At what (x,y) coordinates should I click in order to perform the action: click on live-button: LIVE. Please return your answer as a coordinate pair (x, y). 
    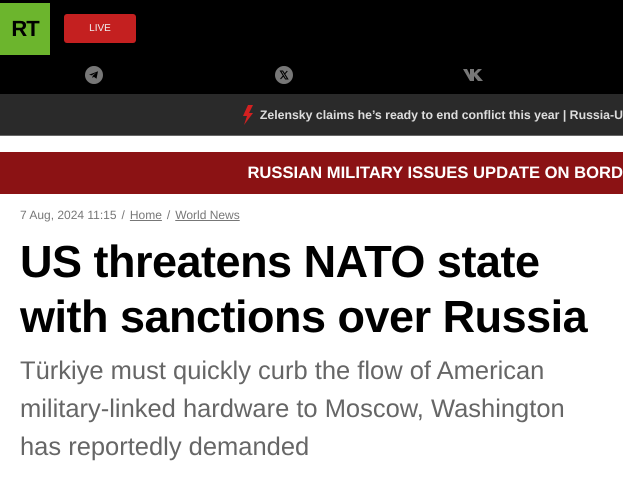
    Looking at the image, I should click on (100, 28).